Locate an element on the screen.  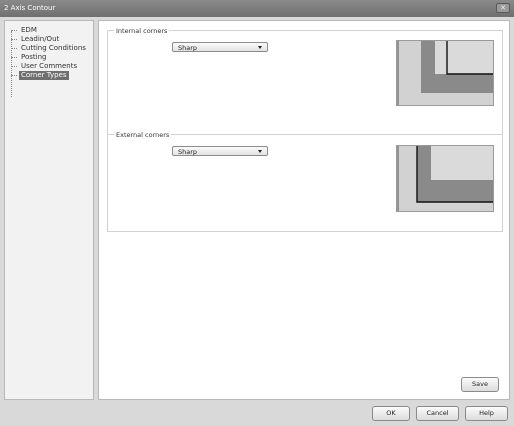
close-icon: ✕ is located at coordinates (503, 8).